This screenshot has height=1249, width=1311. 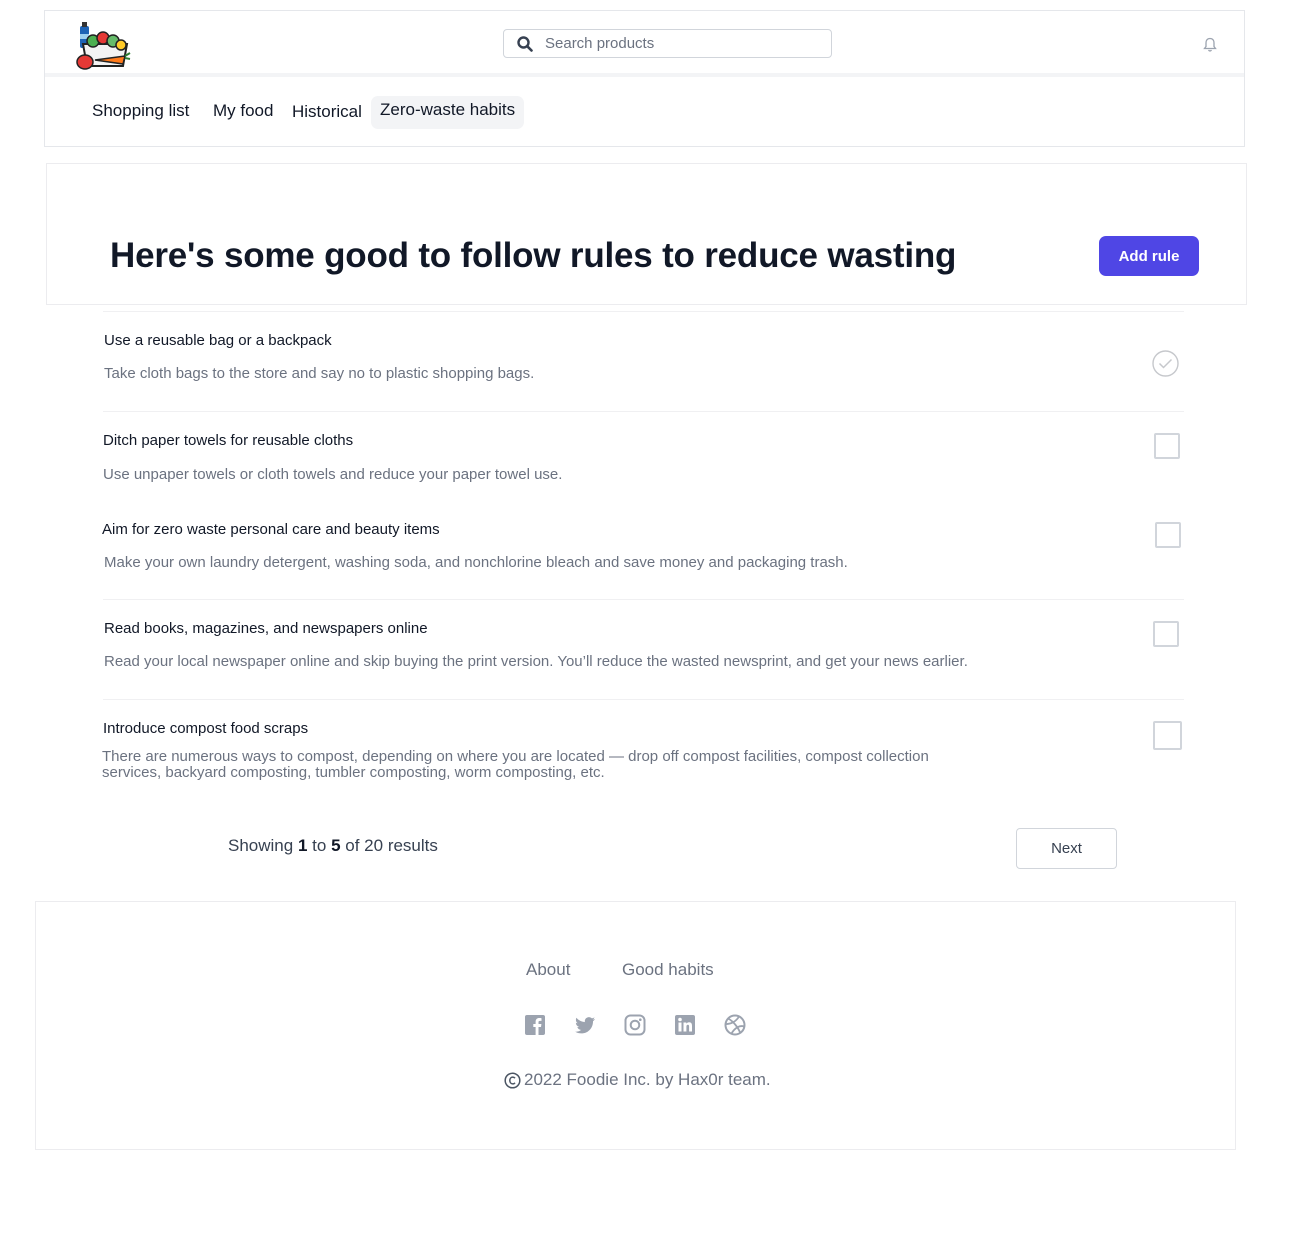 I want to click on copyright-icon, so click(x=512, y=1080).